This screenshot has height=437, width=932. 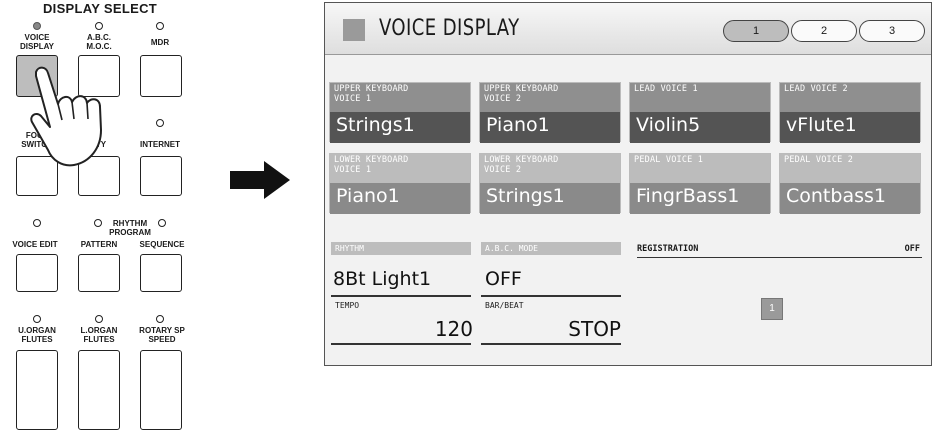 I want to click on abc-mode-label: A.B.C. MODE, so click(x=551, y=248).